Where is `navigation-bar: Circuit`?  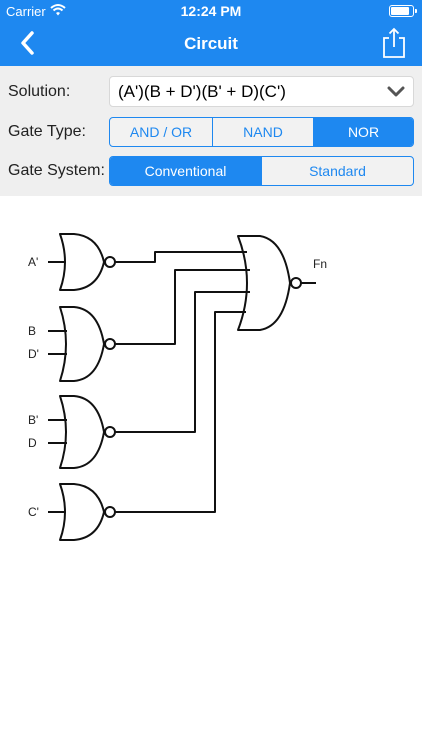
navigation-bar: Circuit is located at coordinates (211, 44).